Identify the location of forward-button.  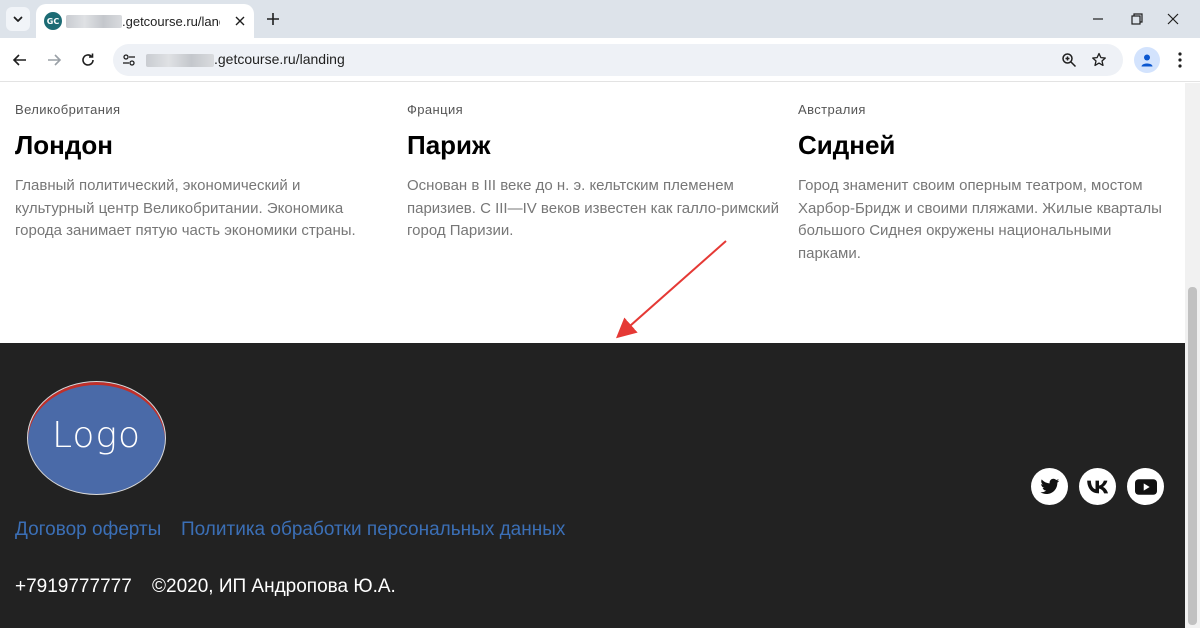
(54, 60).